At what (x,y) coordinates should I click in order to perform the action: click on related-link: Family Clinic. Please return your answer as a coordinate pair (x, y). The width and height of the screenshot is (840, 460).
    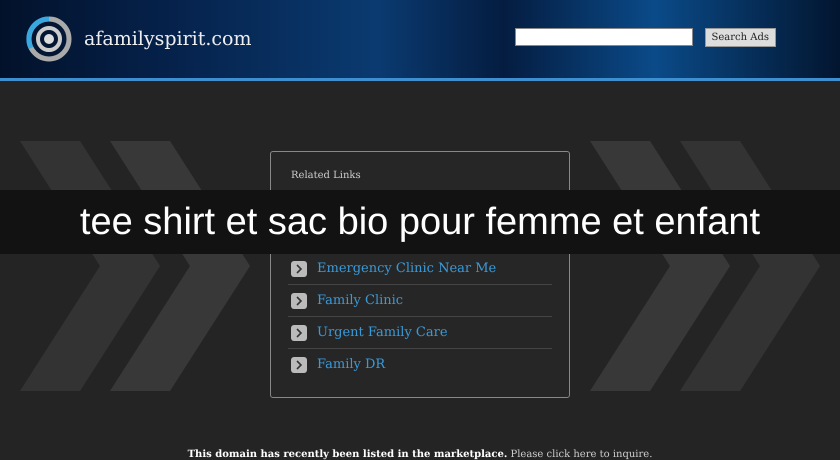
    Looking at the image, I should click on (420, 301).